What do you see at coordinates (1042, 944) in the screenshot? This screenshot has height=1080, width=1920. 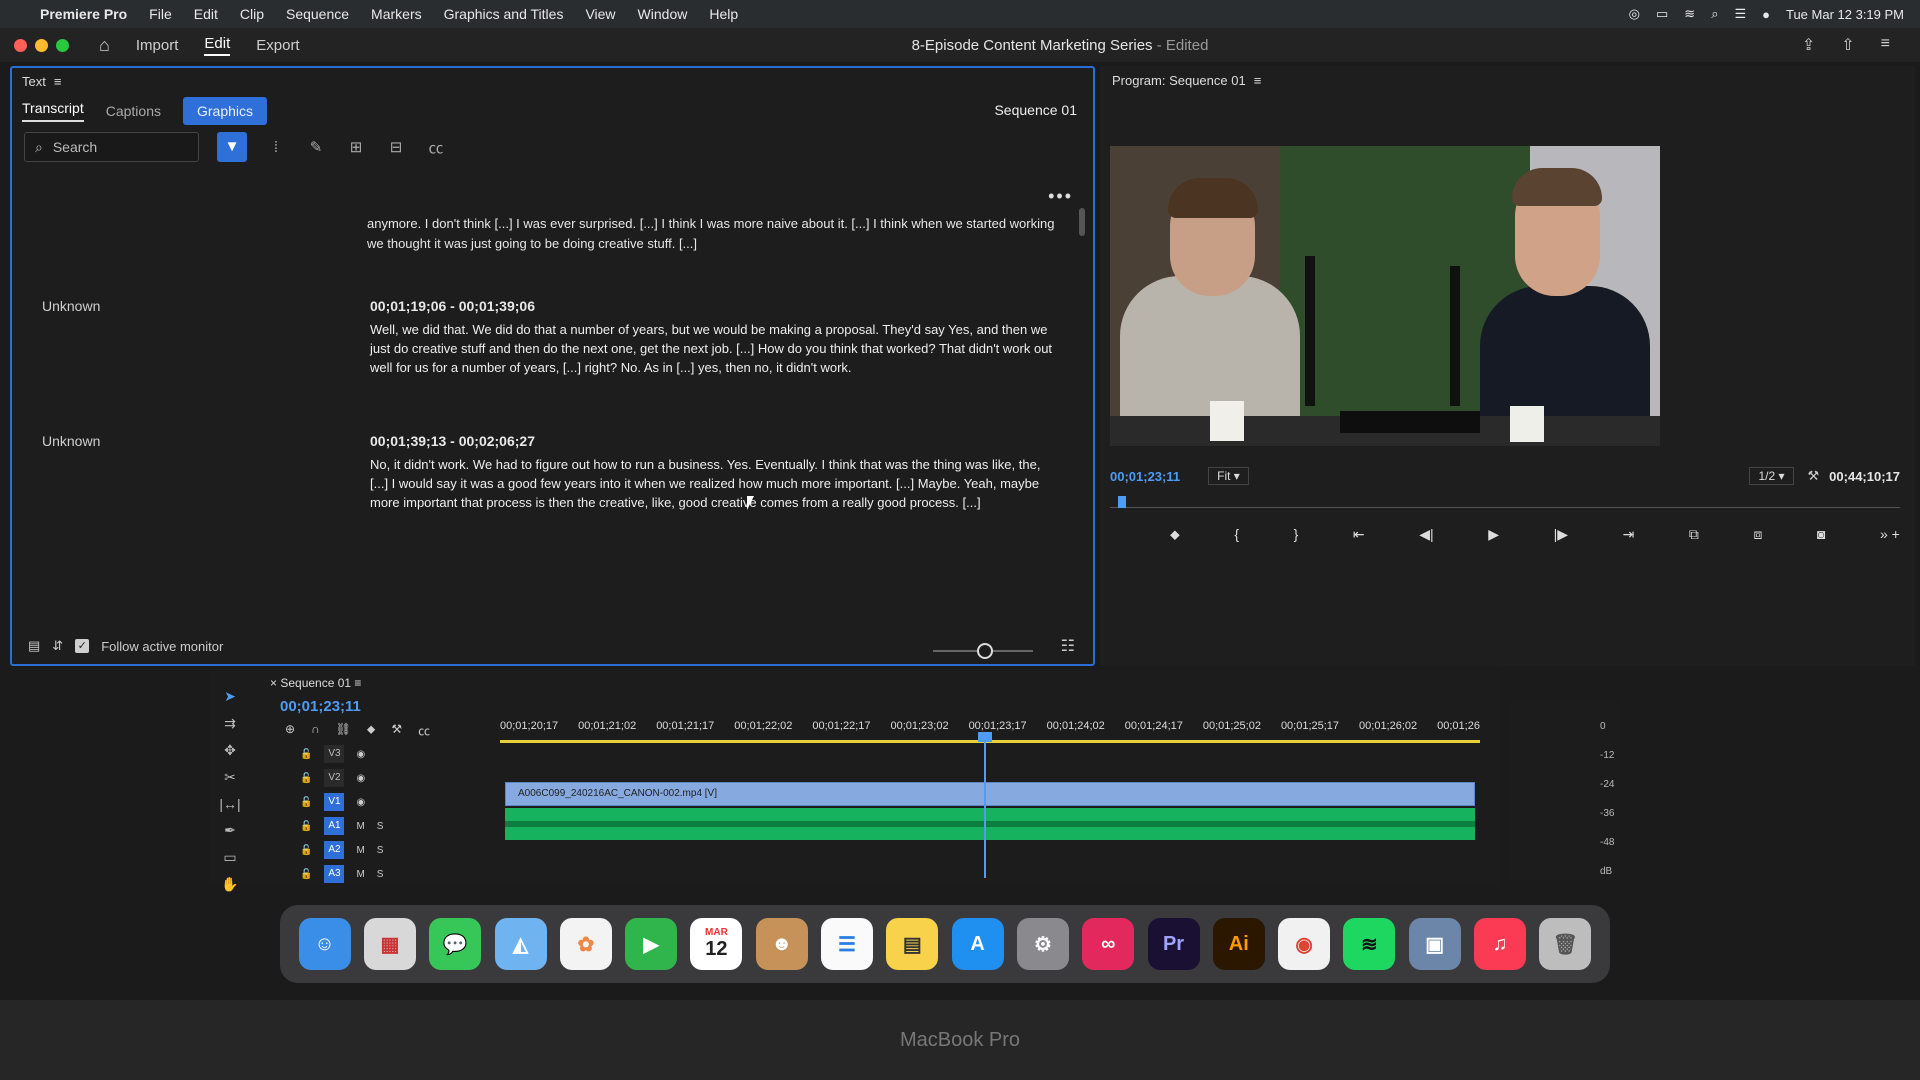 I see `system-settings-icon: ⚙` at bounding box center [1042, 944].